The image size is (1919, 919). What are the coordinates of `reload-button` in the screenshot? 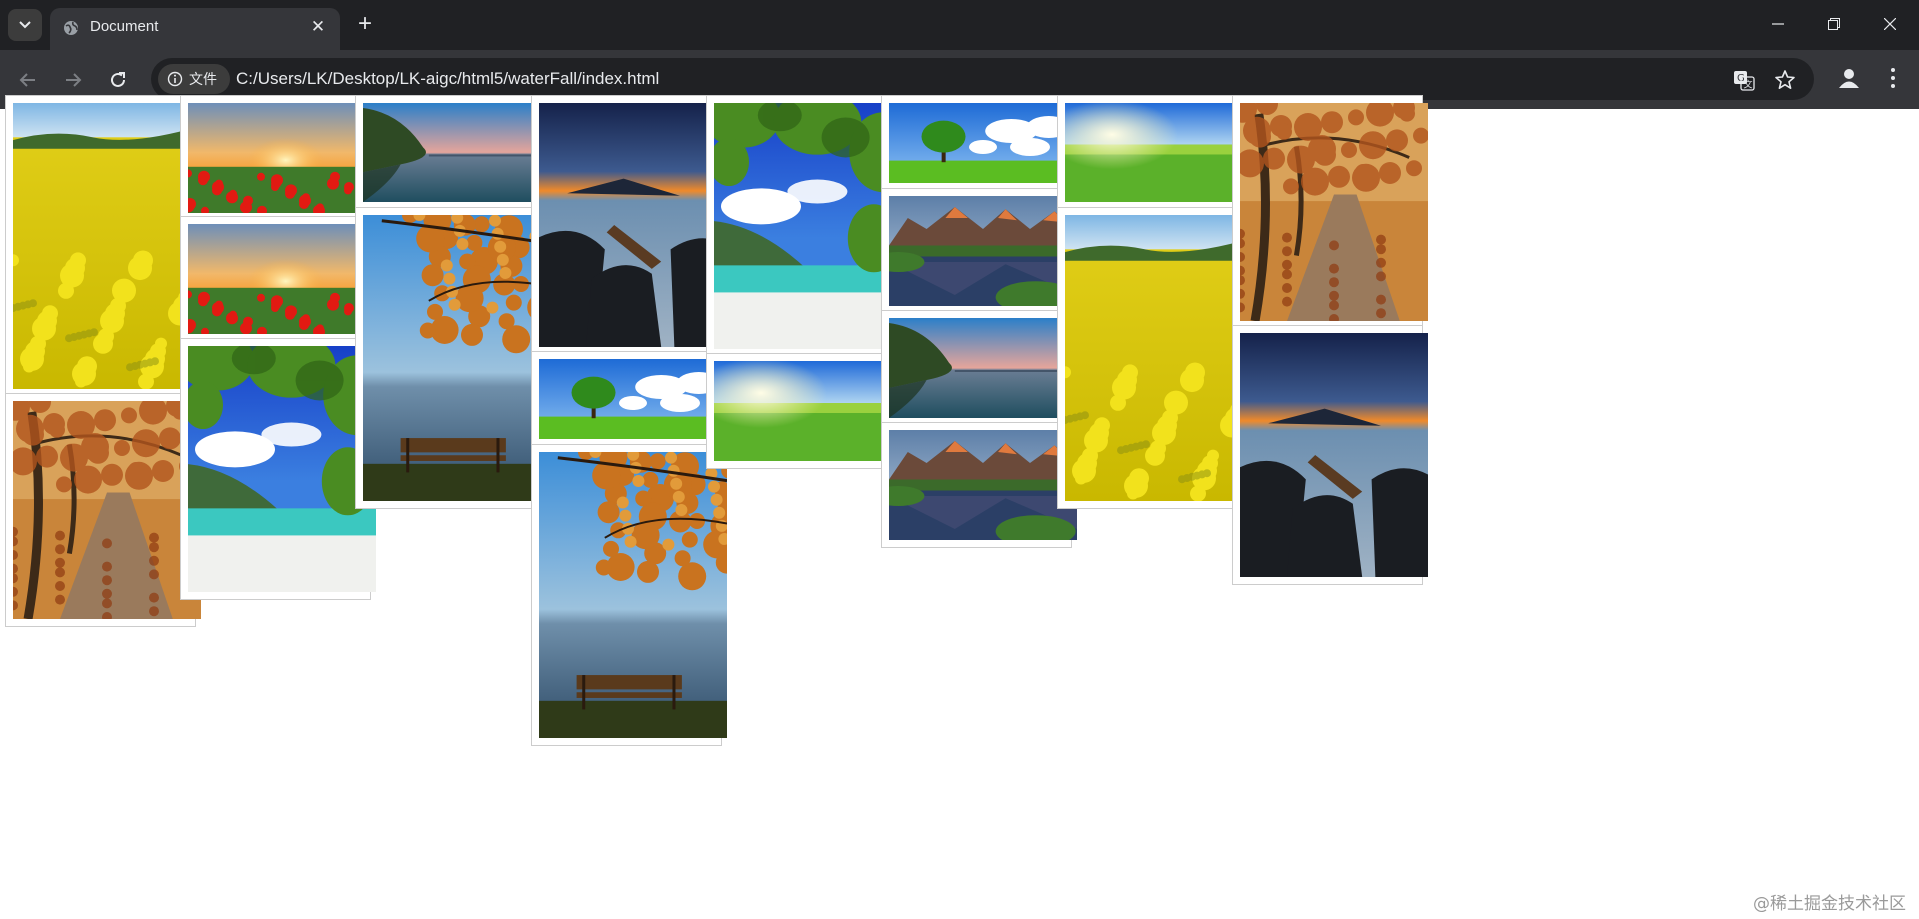 It's located at (118, 80).